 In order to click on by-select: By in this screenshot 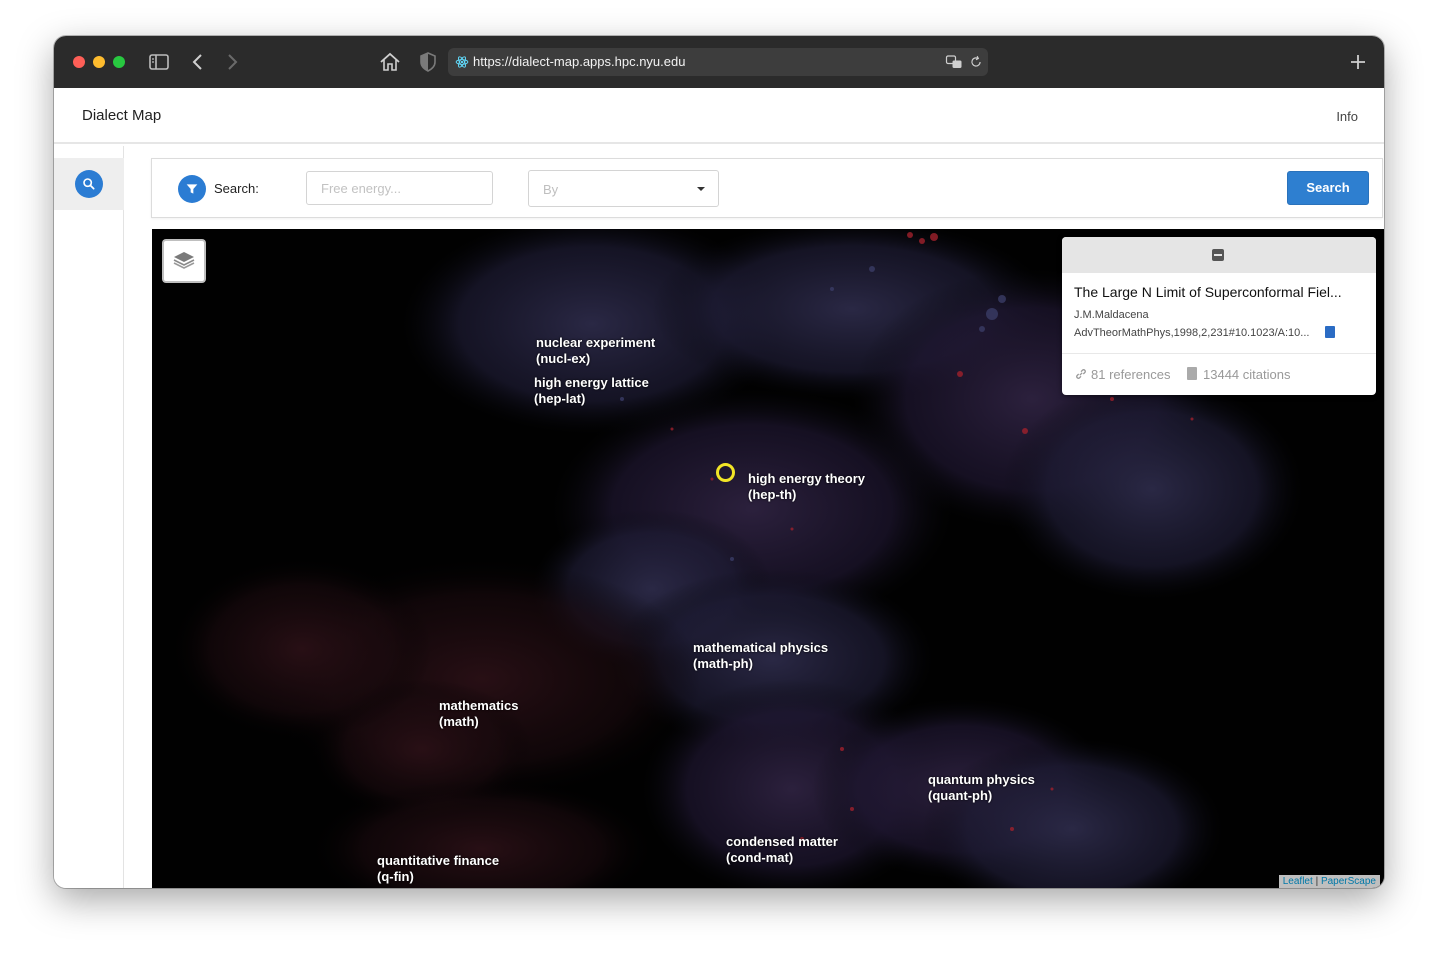, I will do `click(623, 188)`.